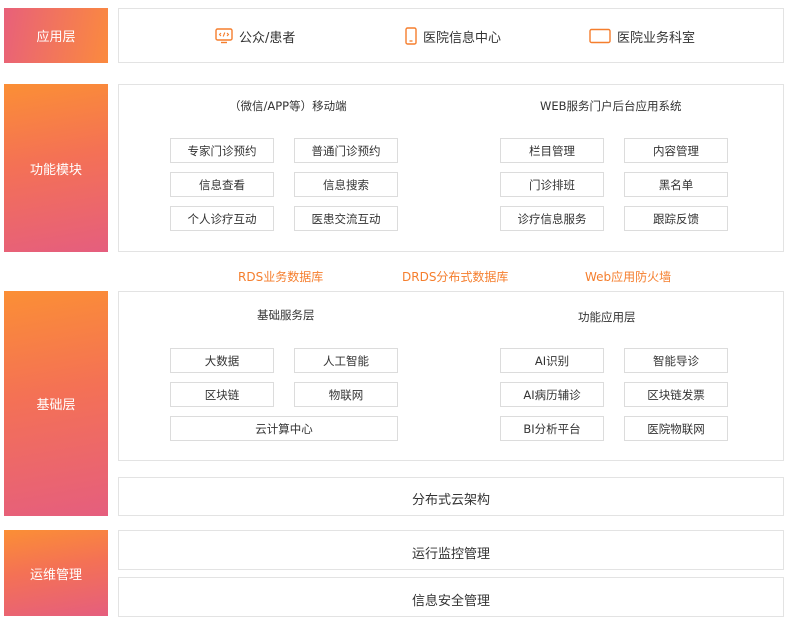  I want to click on base-item-ai: 人工智能, so click(346, 360).